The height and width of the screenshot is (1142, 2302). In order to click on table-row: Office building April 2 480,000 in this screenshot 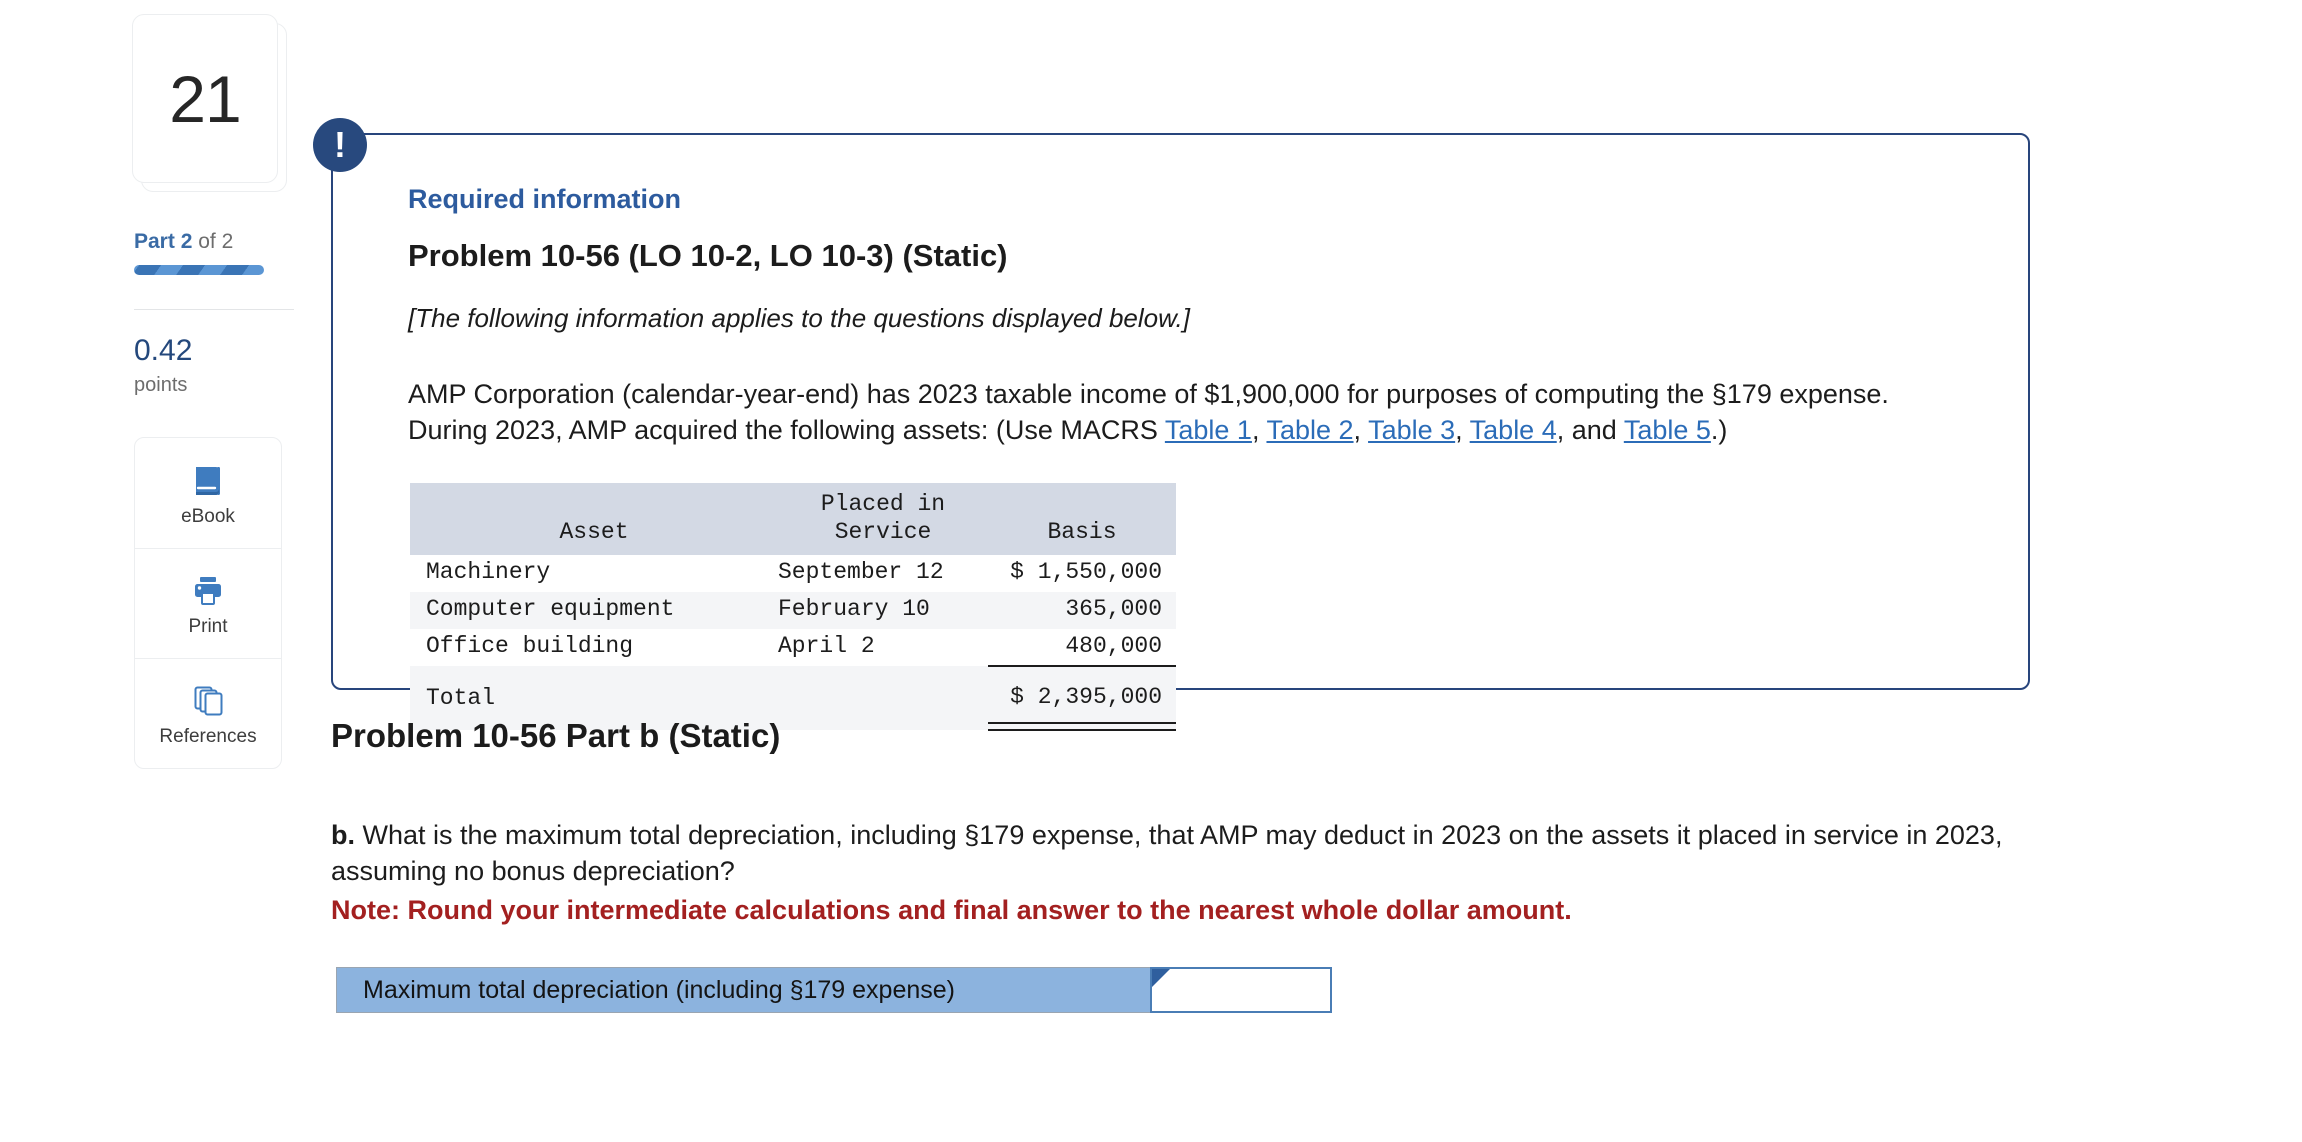, I will do `click(793, 647)`.